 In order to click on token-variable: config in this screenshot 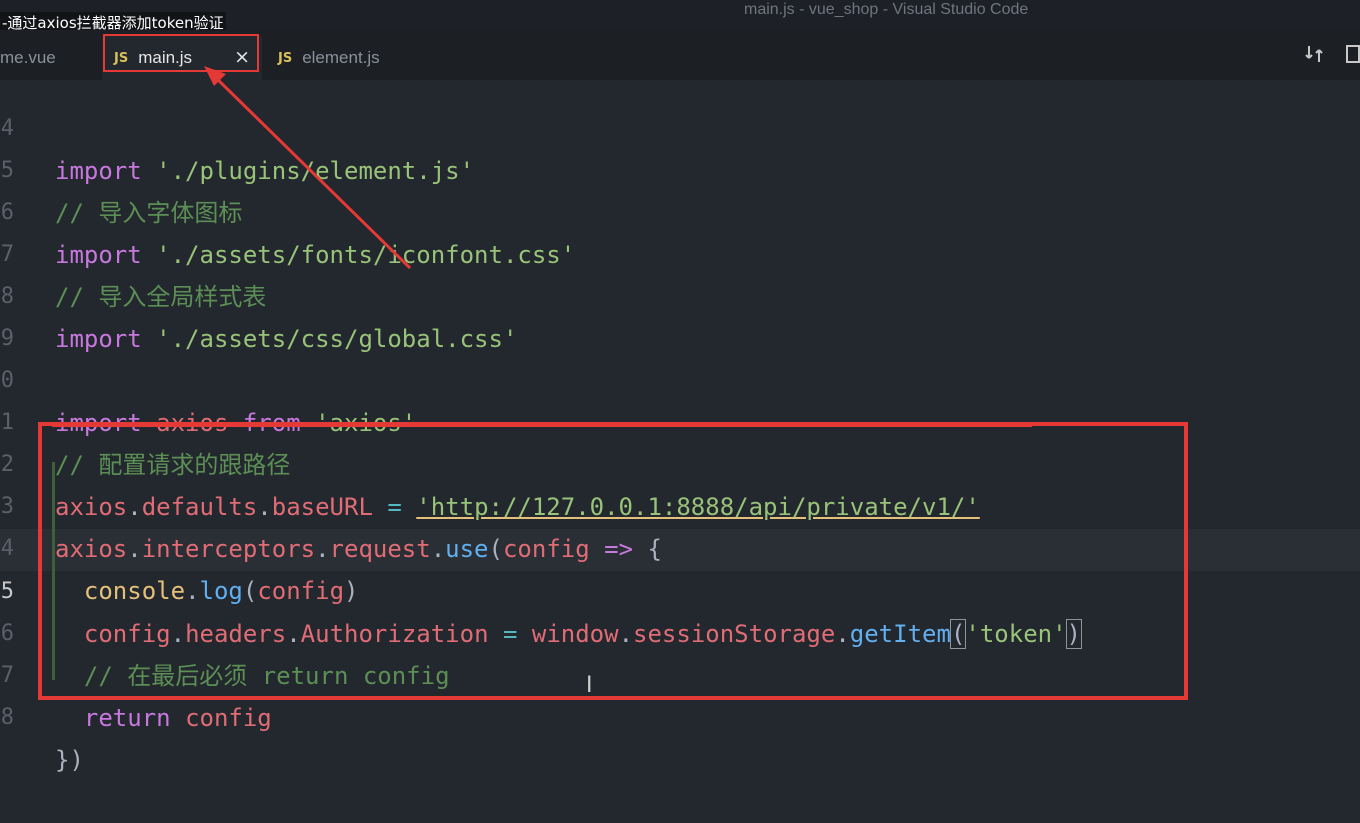, I will do `click(228, 718)`.